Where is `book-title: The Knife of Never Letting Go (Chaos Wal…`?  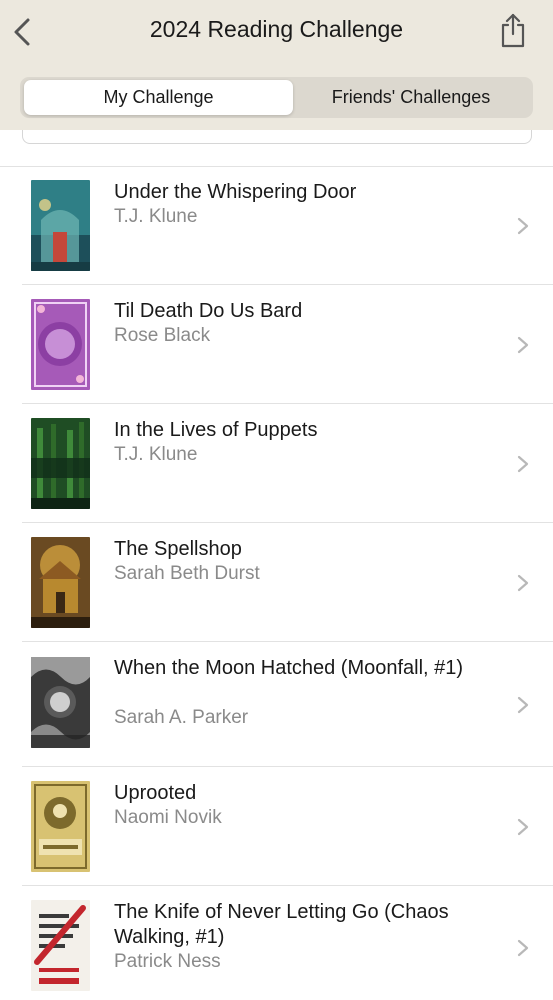 book-title: The Knife of Never Letting Go (Chaos Wal… is located at coordinates (281, 924).